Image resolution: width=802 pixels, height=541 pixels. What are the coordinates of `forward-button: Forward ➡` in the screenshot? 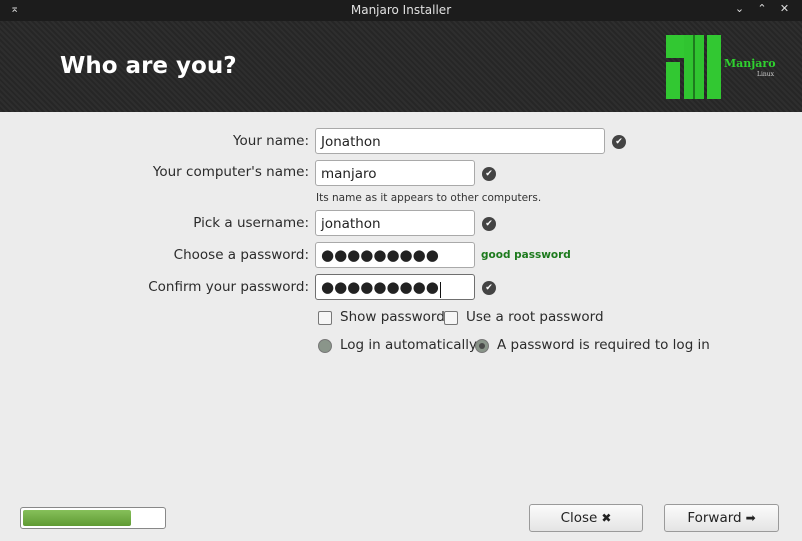 It's located at (721, 518).